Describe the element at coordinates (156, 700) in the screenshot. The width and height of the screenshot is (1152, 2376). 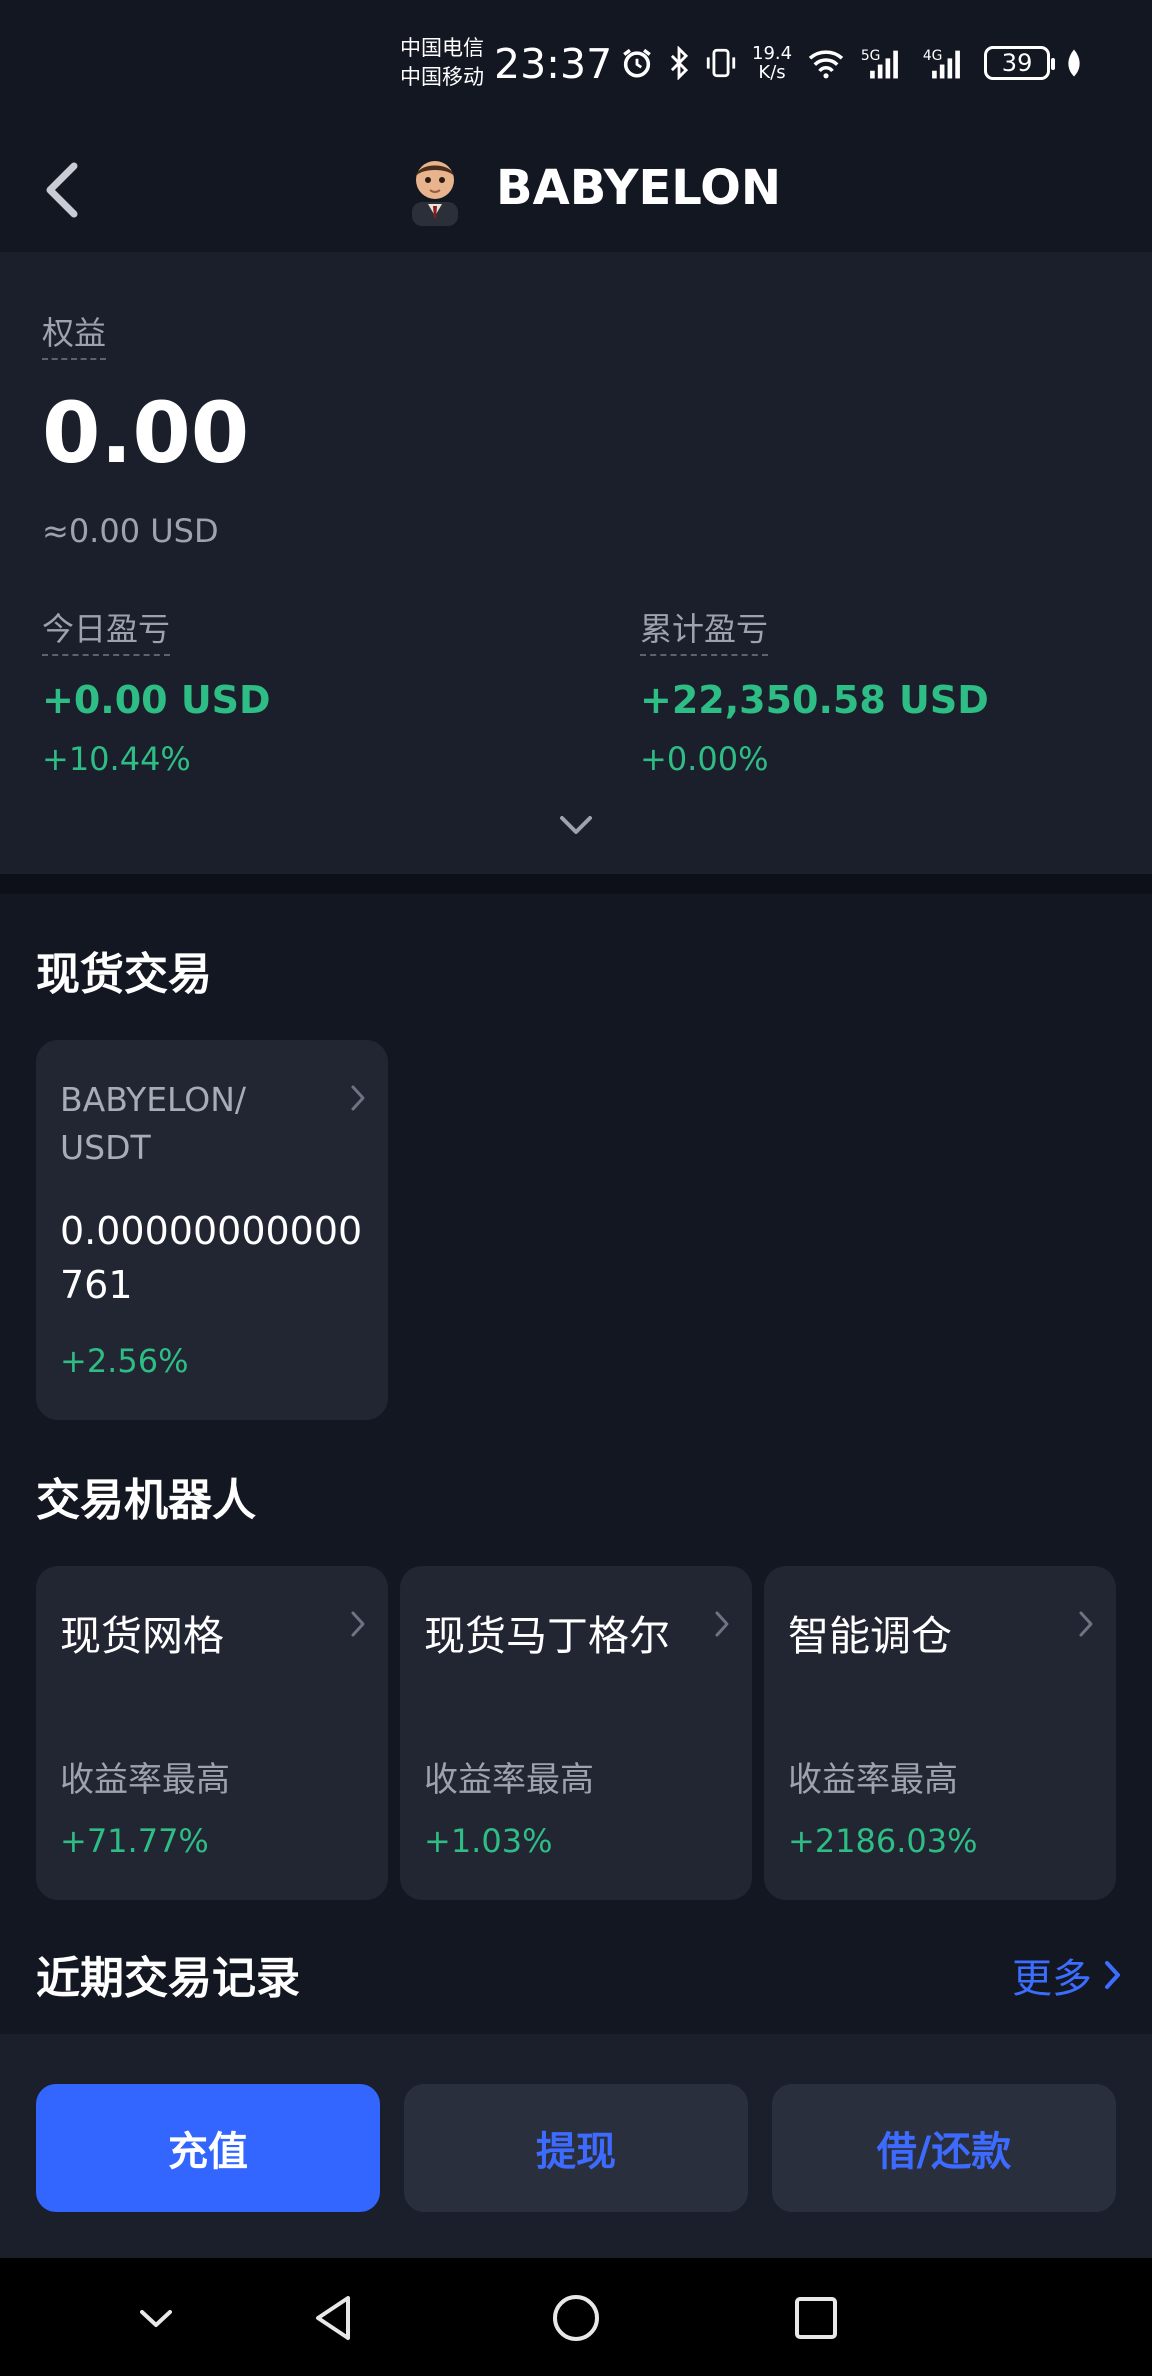
I see `today-pnl-value: +0.00 USD` at that location.